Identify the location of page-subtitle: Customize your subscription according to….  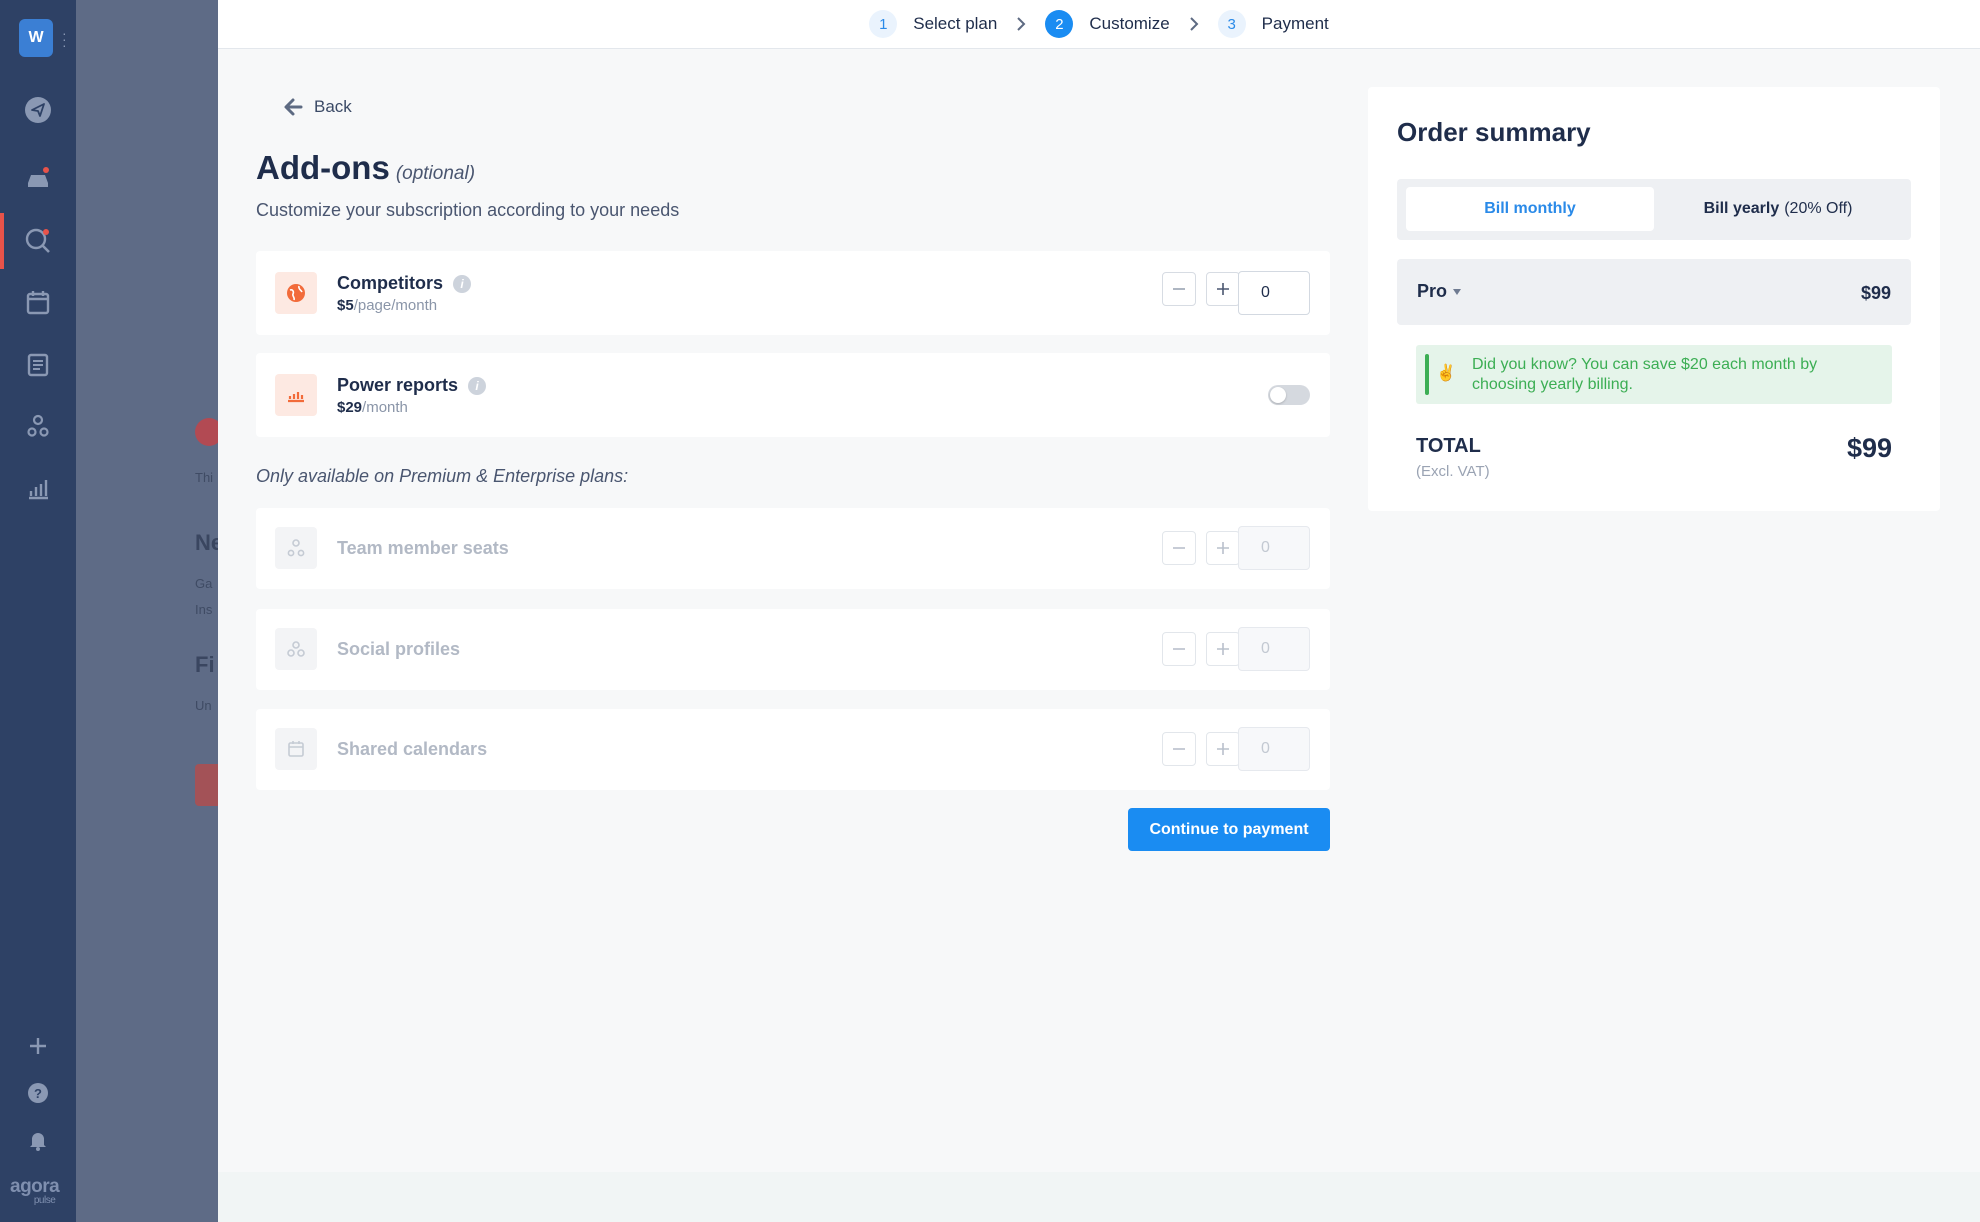
(468, 210).